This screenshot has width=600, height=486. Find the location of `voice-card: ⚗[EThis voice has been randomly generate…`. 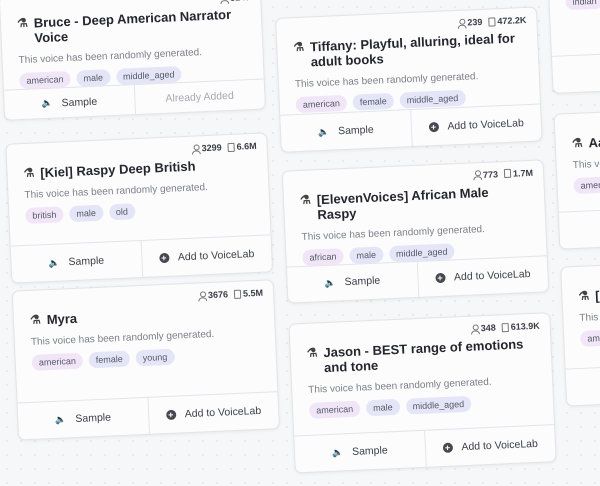

voice-card: ⚗[EThis voice has been randomly generate… is located at coordinates (580, 331).